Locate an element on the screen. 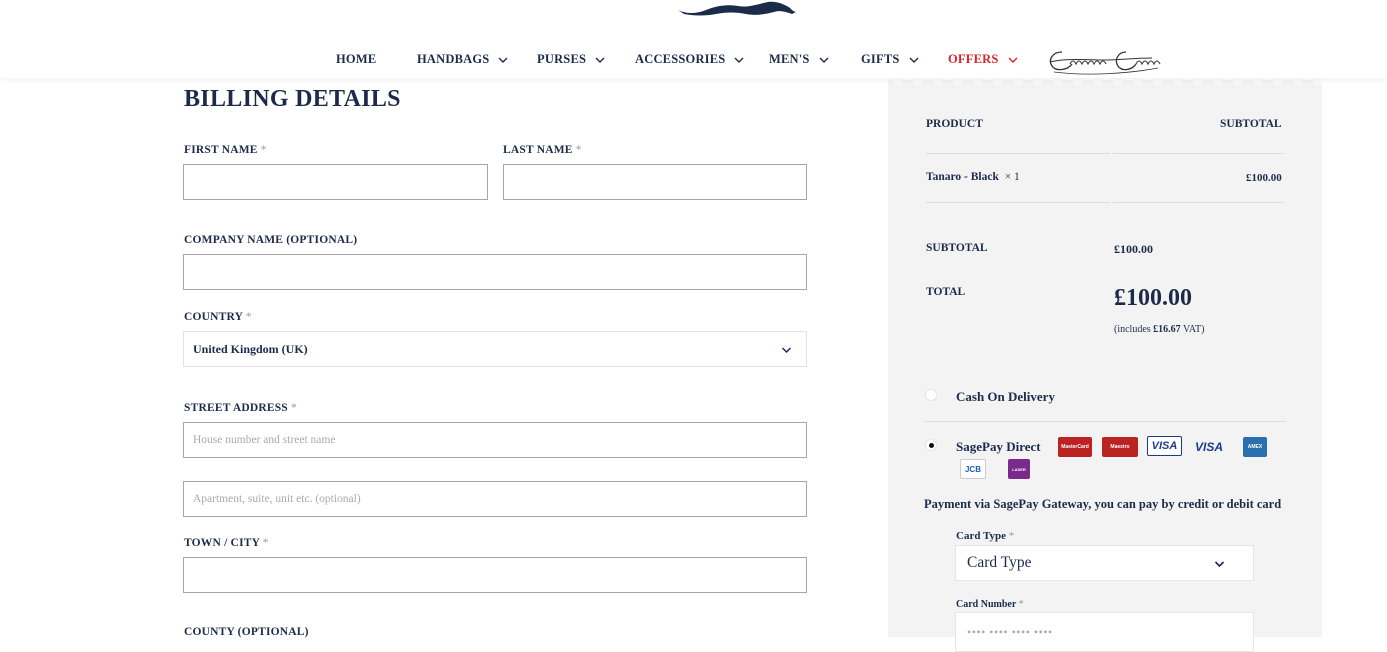 The width and height of the screenshot is (1387, 652). street-address-2-placeholder: Apartment, suite, unit etc. (optional) is located at coordinates (277, 499).